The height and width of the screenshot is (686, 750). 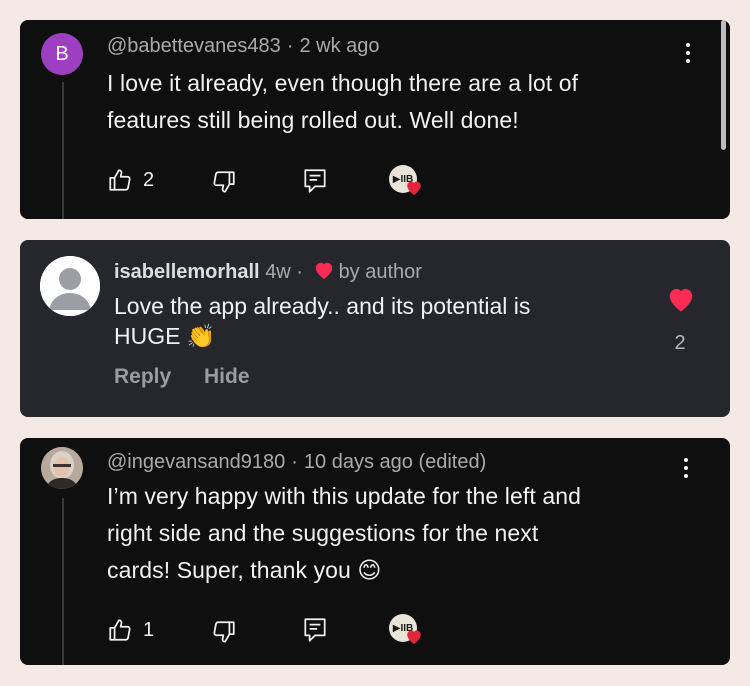 What do you see at coordinates (339, 46) in the screenshot?
I see `comment-time: 2 wk ago` at bounding box center [339, 46].